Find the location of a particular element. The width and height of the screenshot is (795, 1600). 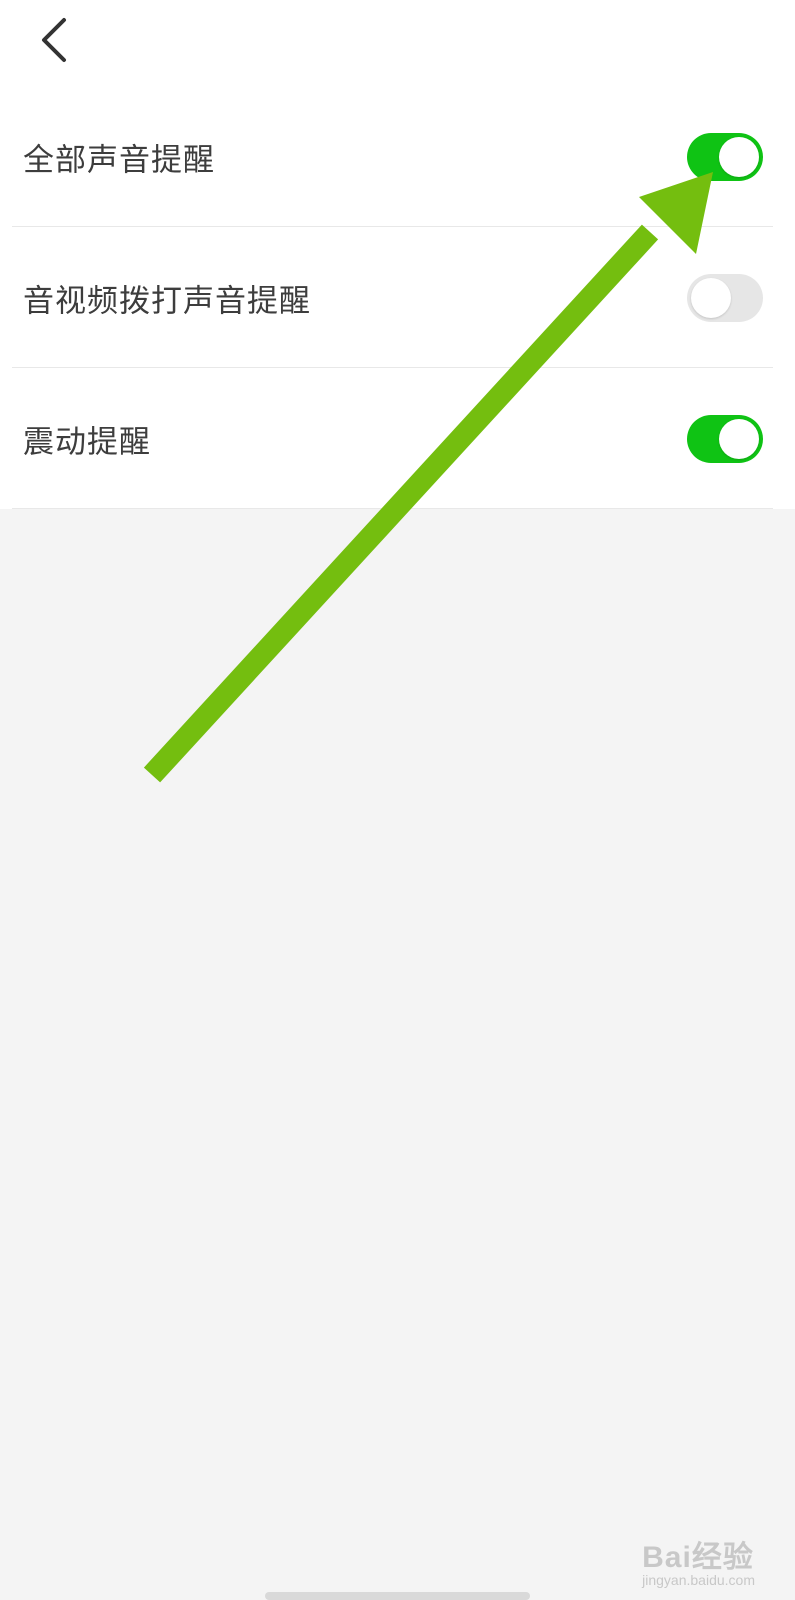

setting-row-call-sound: 音视频拨打声音提醒 is located at coordinates (397, 297).